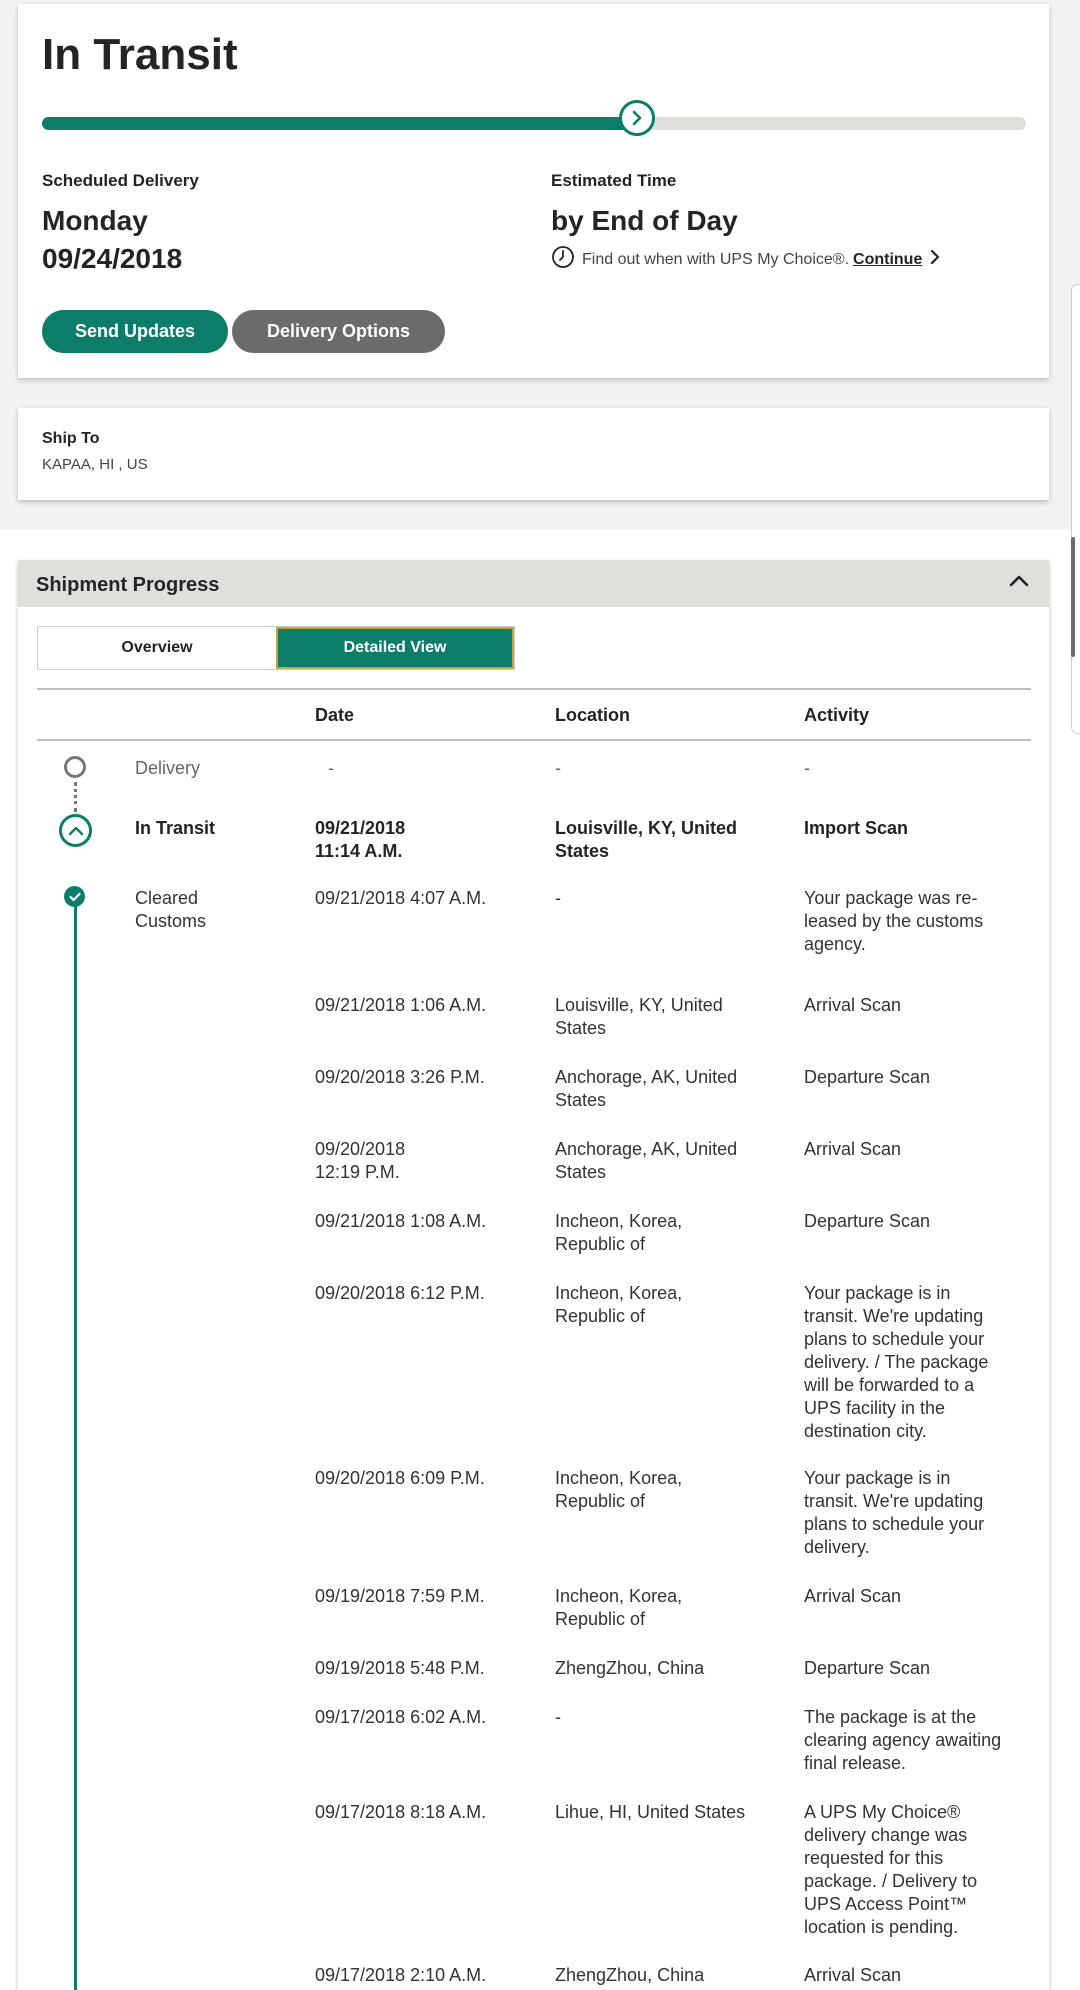 This screenshot has width=1080, height=1990. What do you see at coordinates (95, 220) in the screenshot?
I see `scheduled-day: Monday` at bounding box center [95, 220].